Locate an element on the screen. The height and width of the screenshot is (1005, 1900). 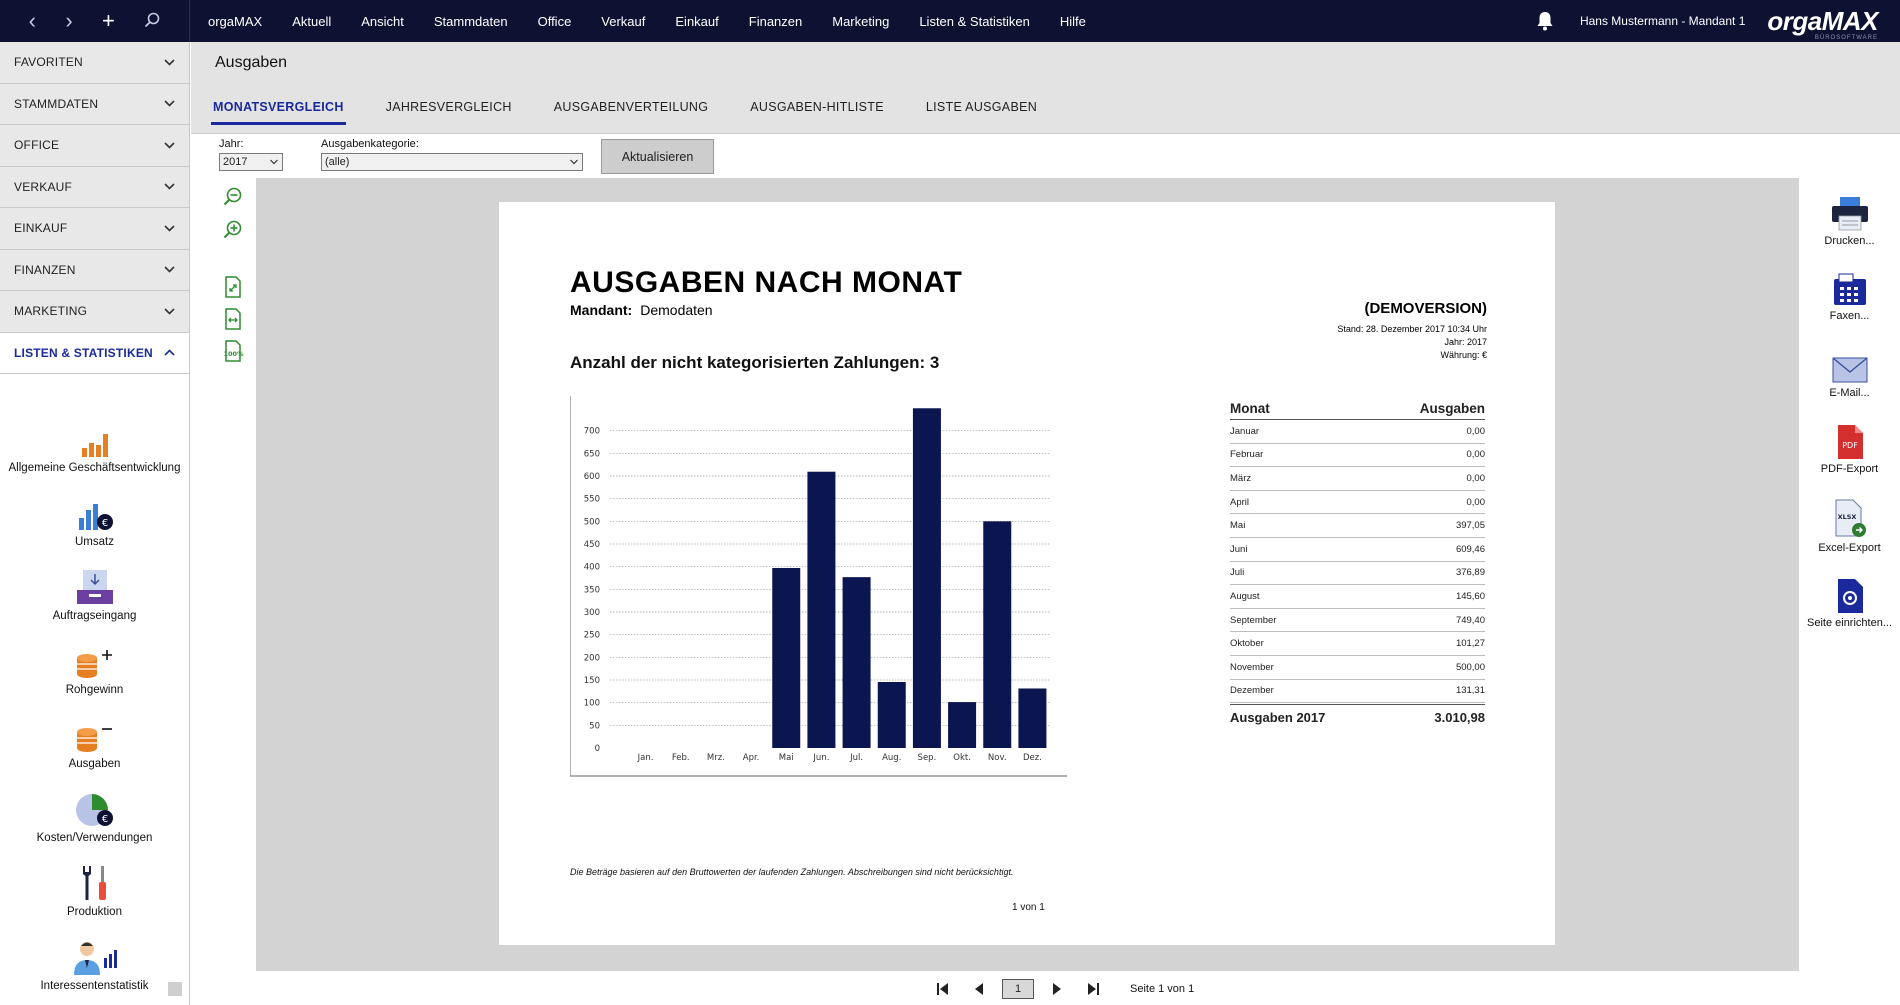
sidebar-scroll-button is located at coordinates (175, 989).